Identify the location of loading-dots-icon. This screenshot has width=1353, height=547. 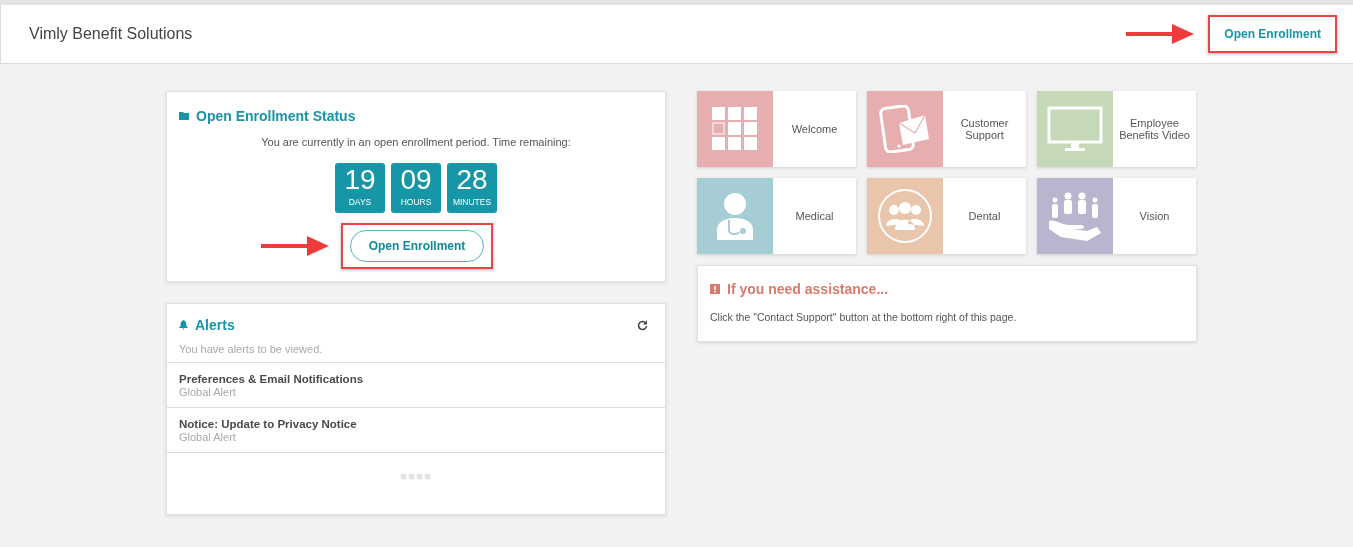
(416, 476).